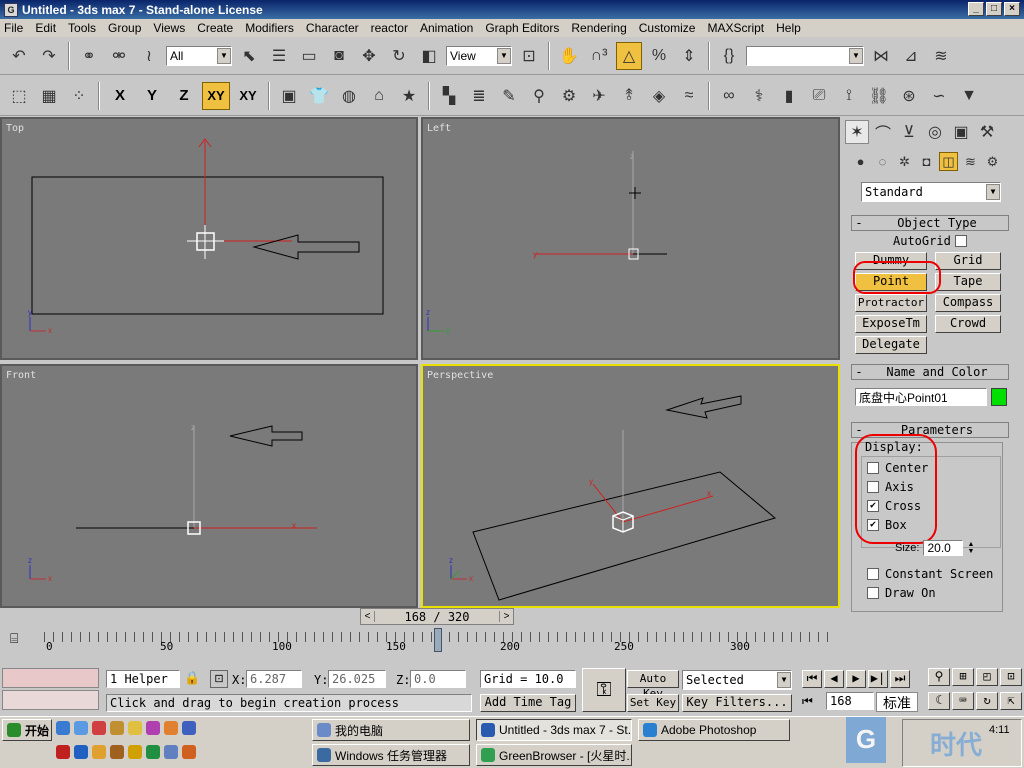 The image size is (1024, 768). I want to click on ik-icon: ⟟, so click(849, 96).